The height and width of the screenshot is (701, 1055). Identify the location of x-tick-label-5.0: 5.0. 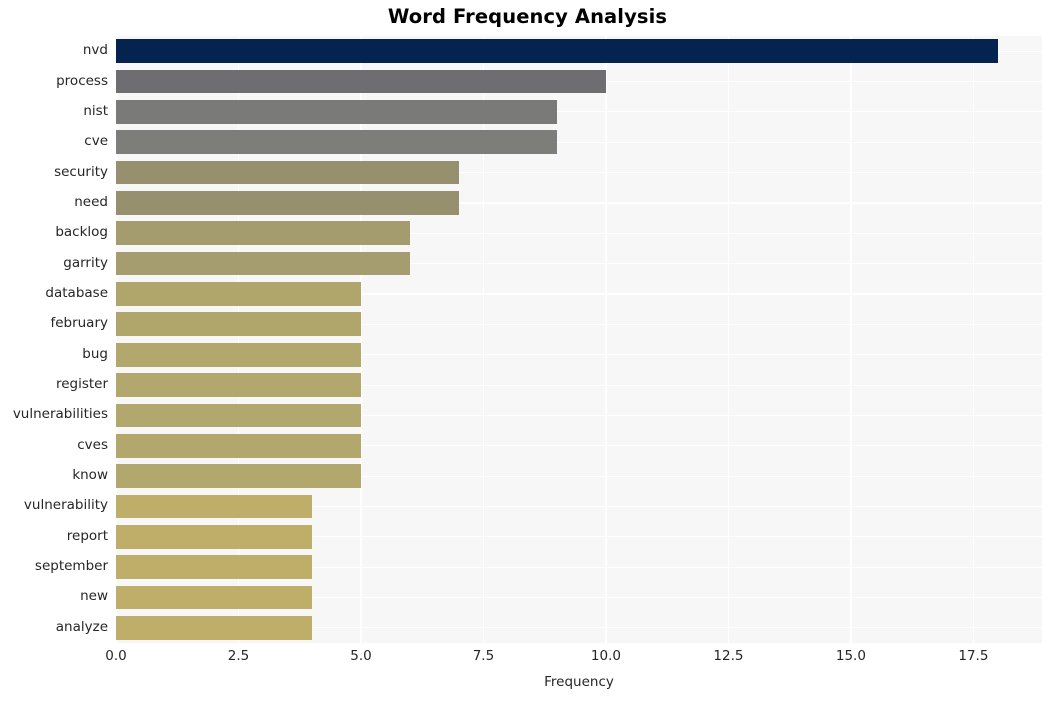
(361, 656).